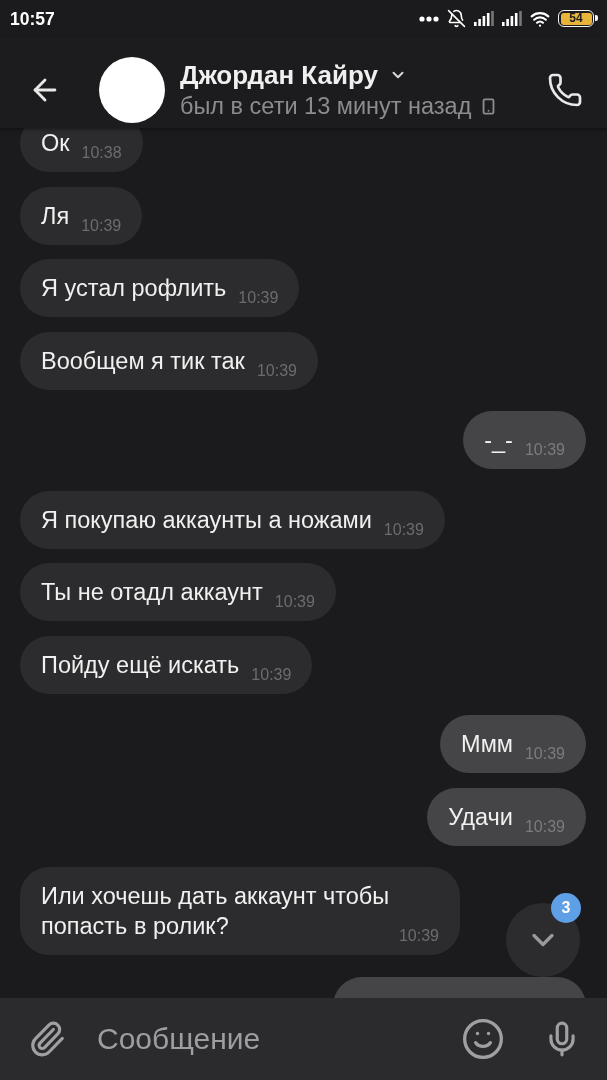 This screenshot has width=607, height=1080. What do you see at coordinates (487, 744) in the screenshot?
I see `message-text: Ммм` at bounding box center [487, 744].